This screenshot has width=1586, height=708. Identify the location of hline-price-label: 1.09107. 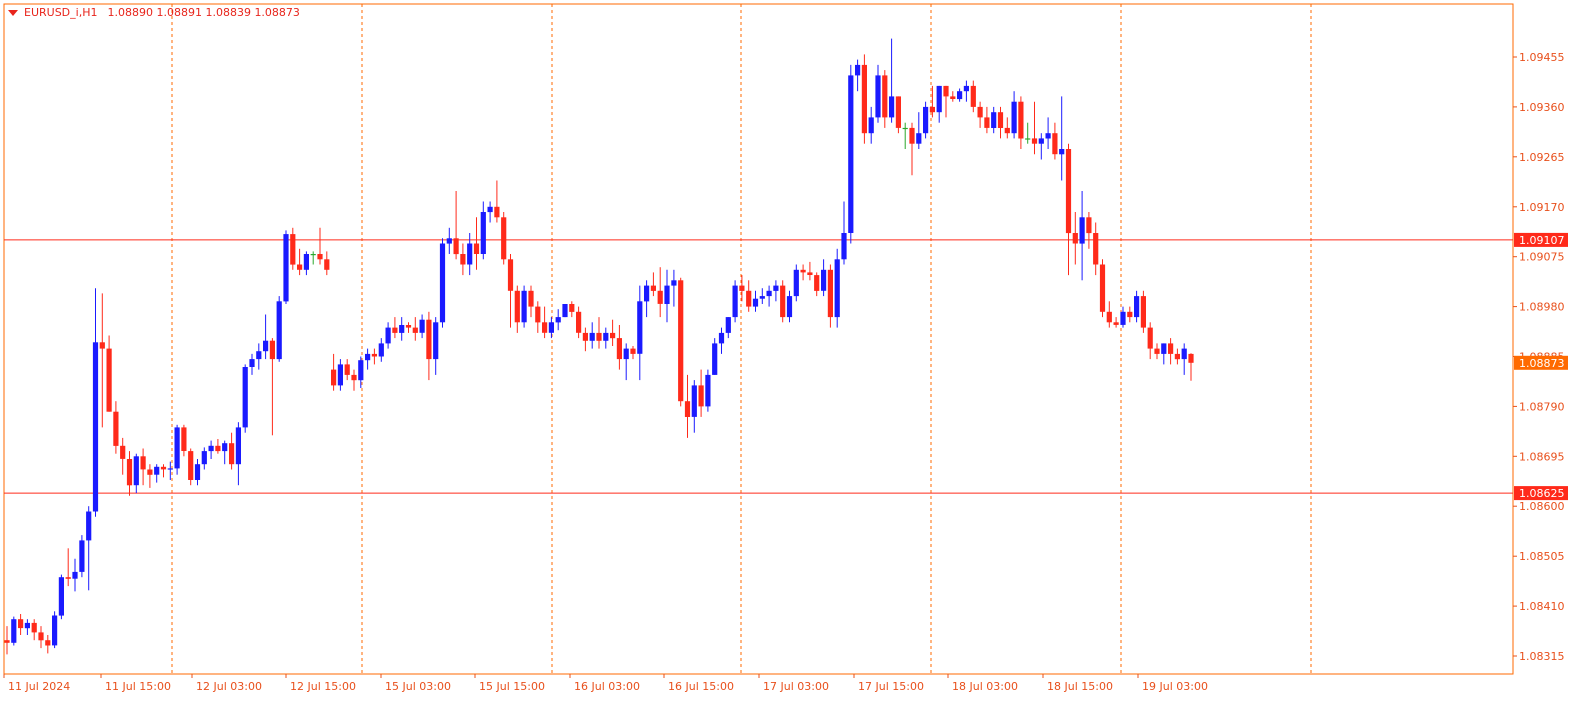
(1542, 240).